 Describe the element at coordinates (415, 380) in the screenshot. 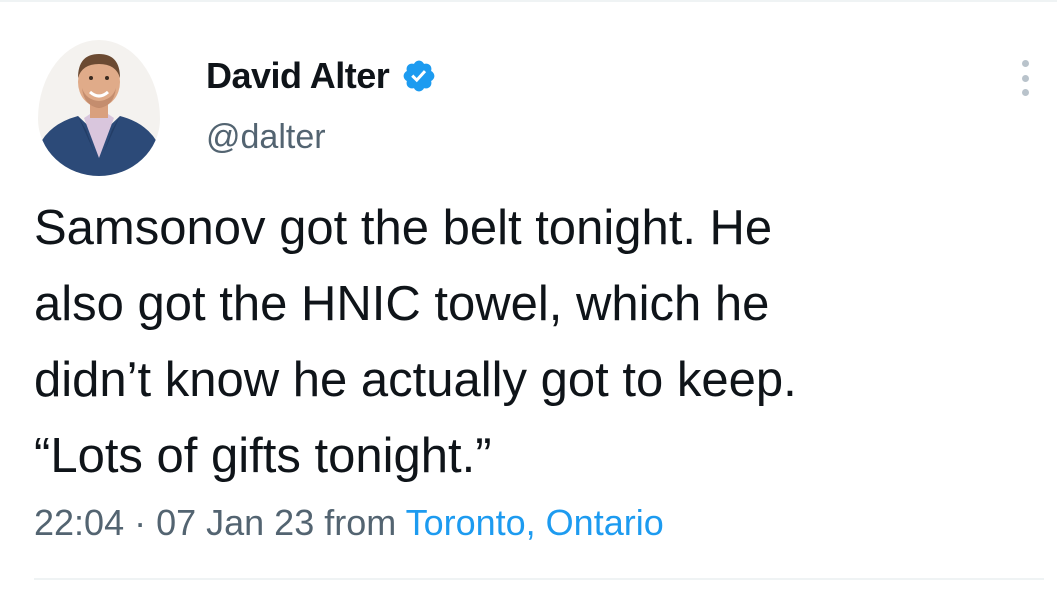

I see `tweet-text-line: didn’t know he actually got to keep.` at that location.